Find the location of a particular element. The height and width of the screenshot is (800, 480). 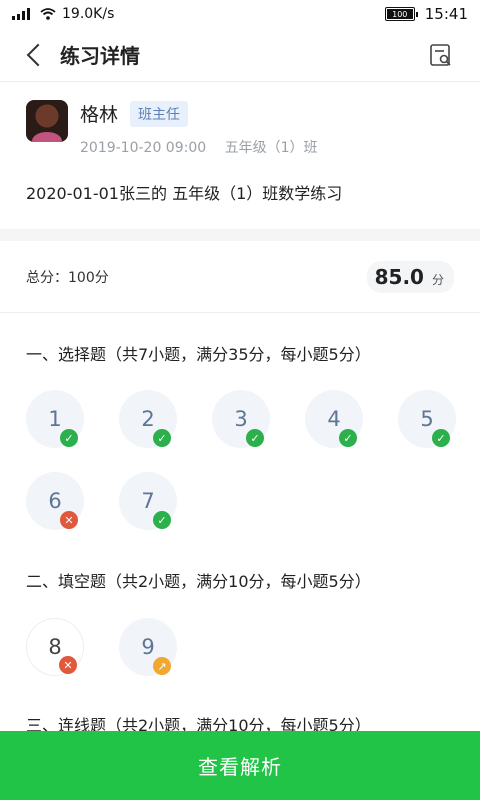

assignment-title: 2020-01-01张三的 五年级（1）班数学练习 is located at coordinates (184, 193).